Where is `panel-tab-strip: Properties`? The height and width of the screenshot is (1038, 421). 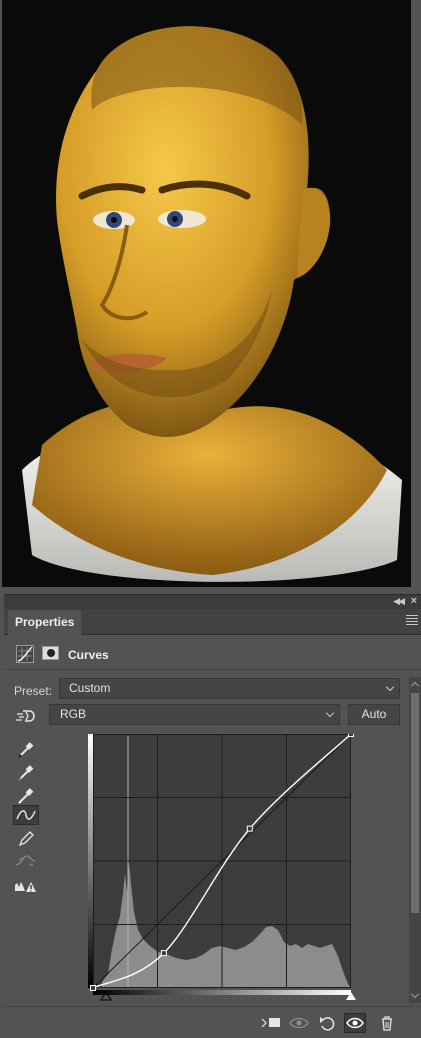 panel-tab-strip: Properties is located at coordinates (212, 622).